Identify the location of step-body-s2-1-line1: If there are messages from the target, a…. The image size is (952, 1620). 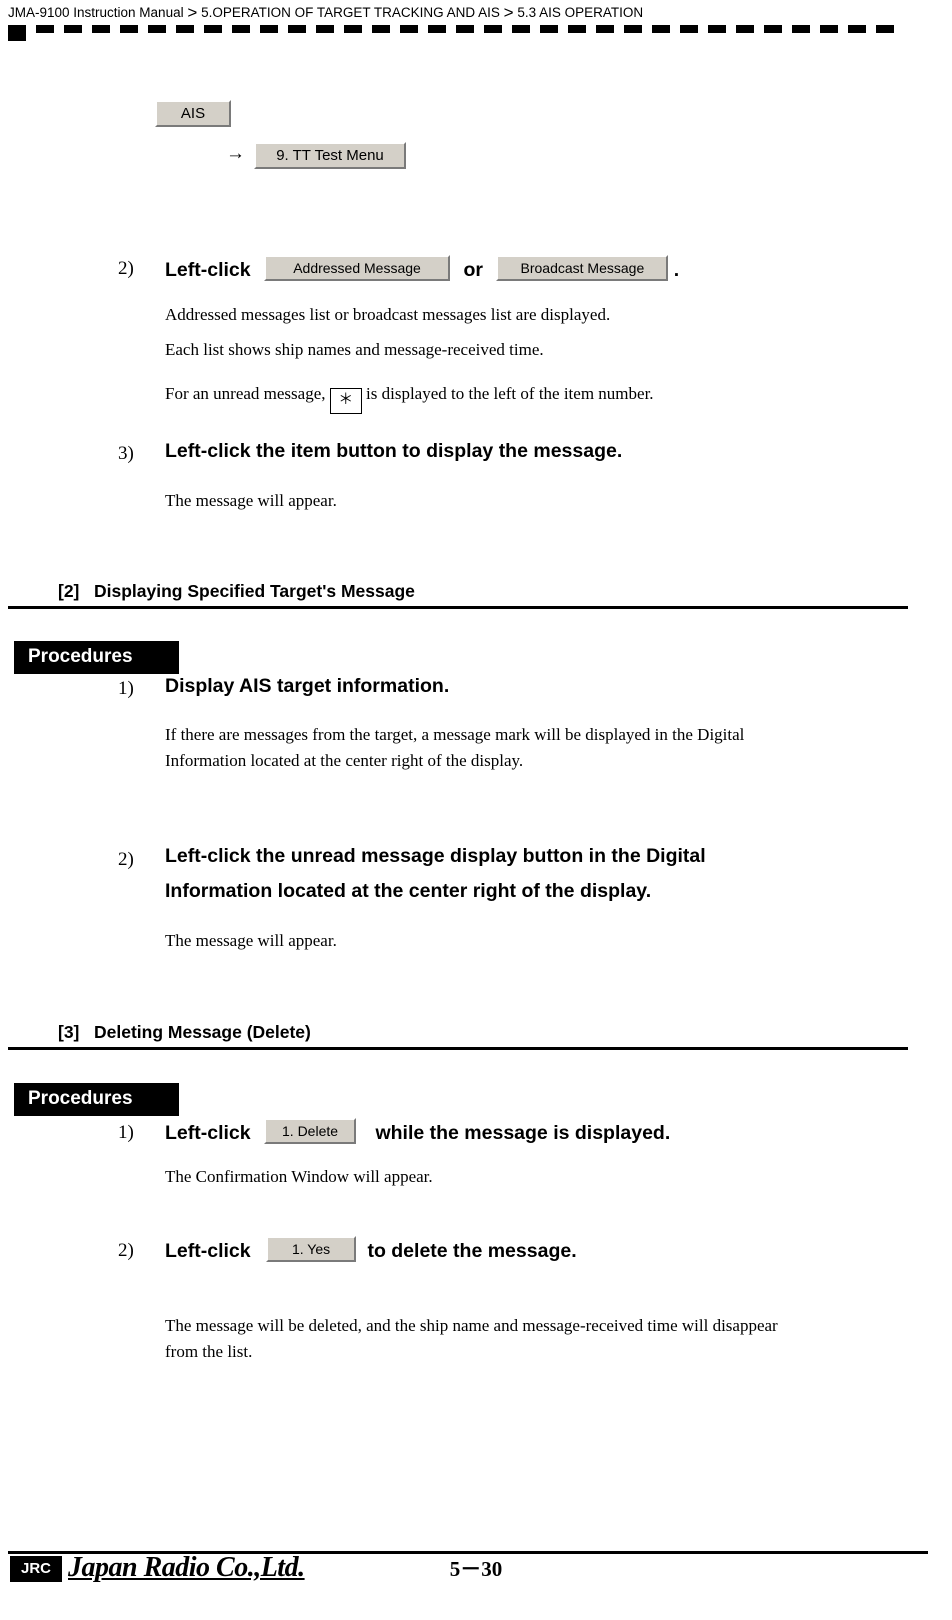
(455, 734).